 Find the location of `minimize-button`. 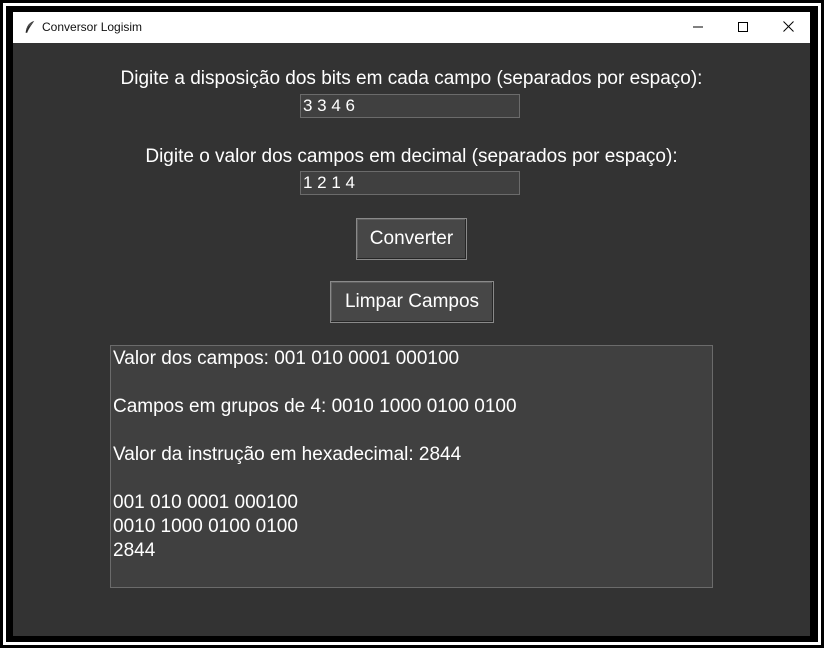

minimize-button is located at coordinates (698, 27).